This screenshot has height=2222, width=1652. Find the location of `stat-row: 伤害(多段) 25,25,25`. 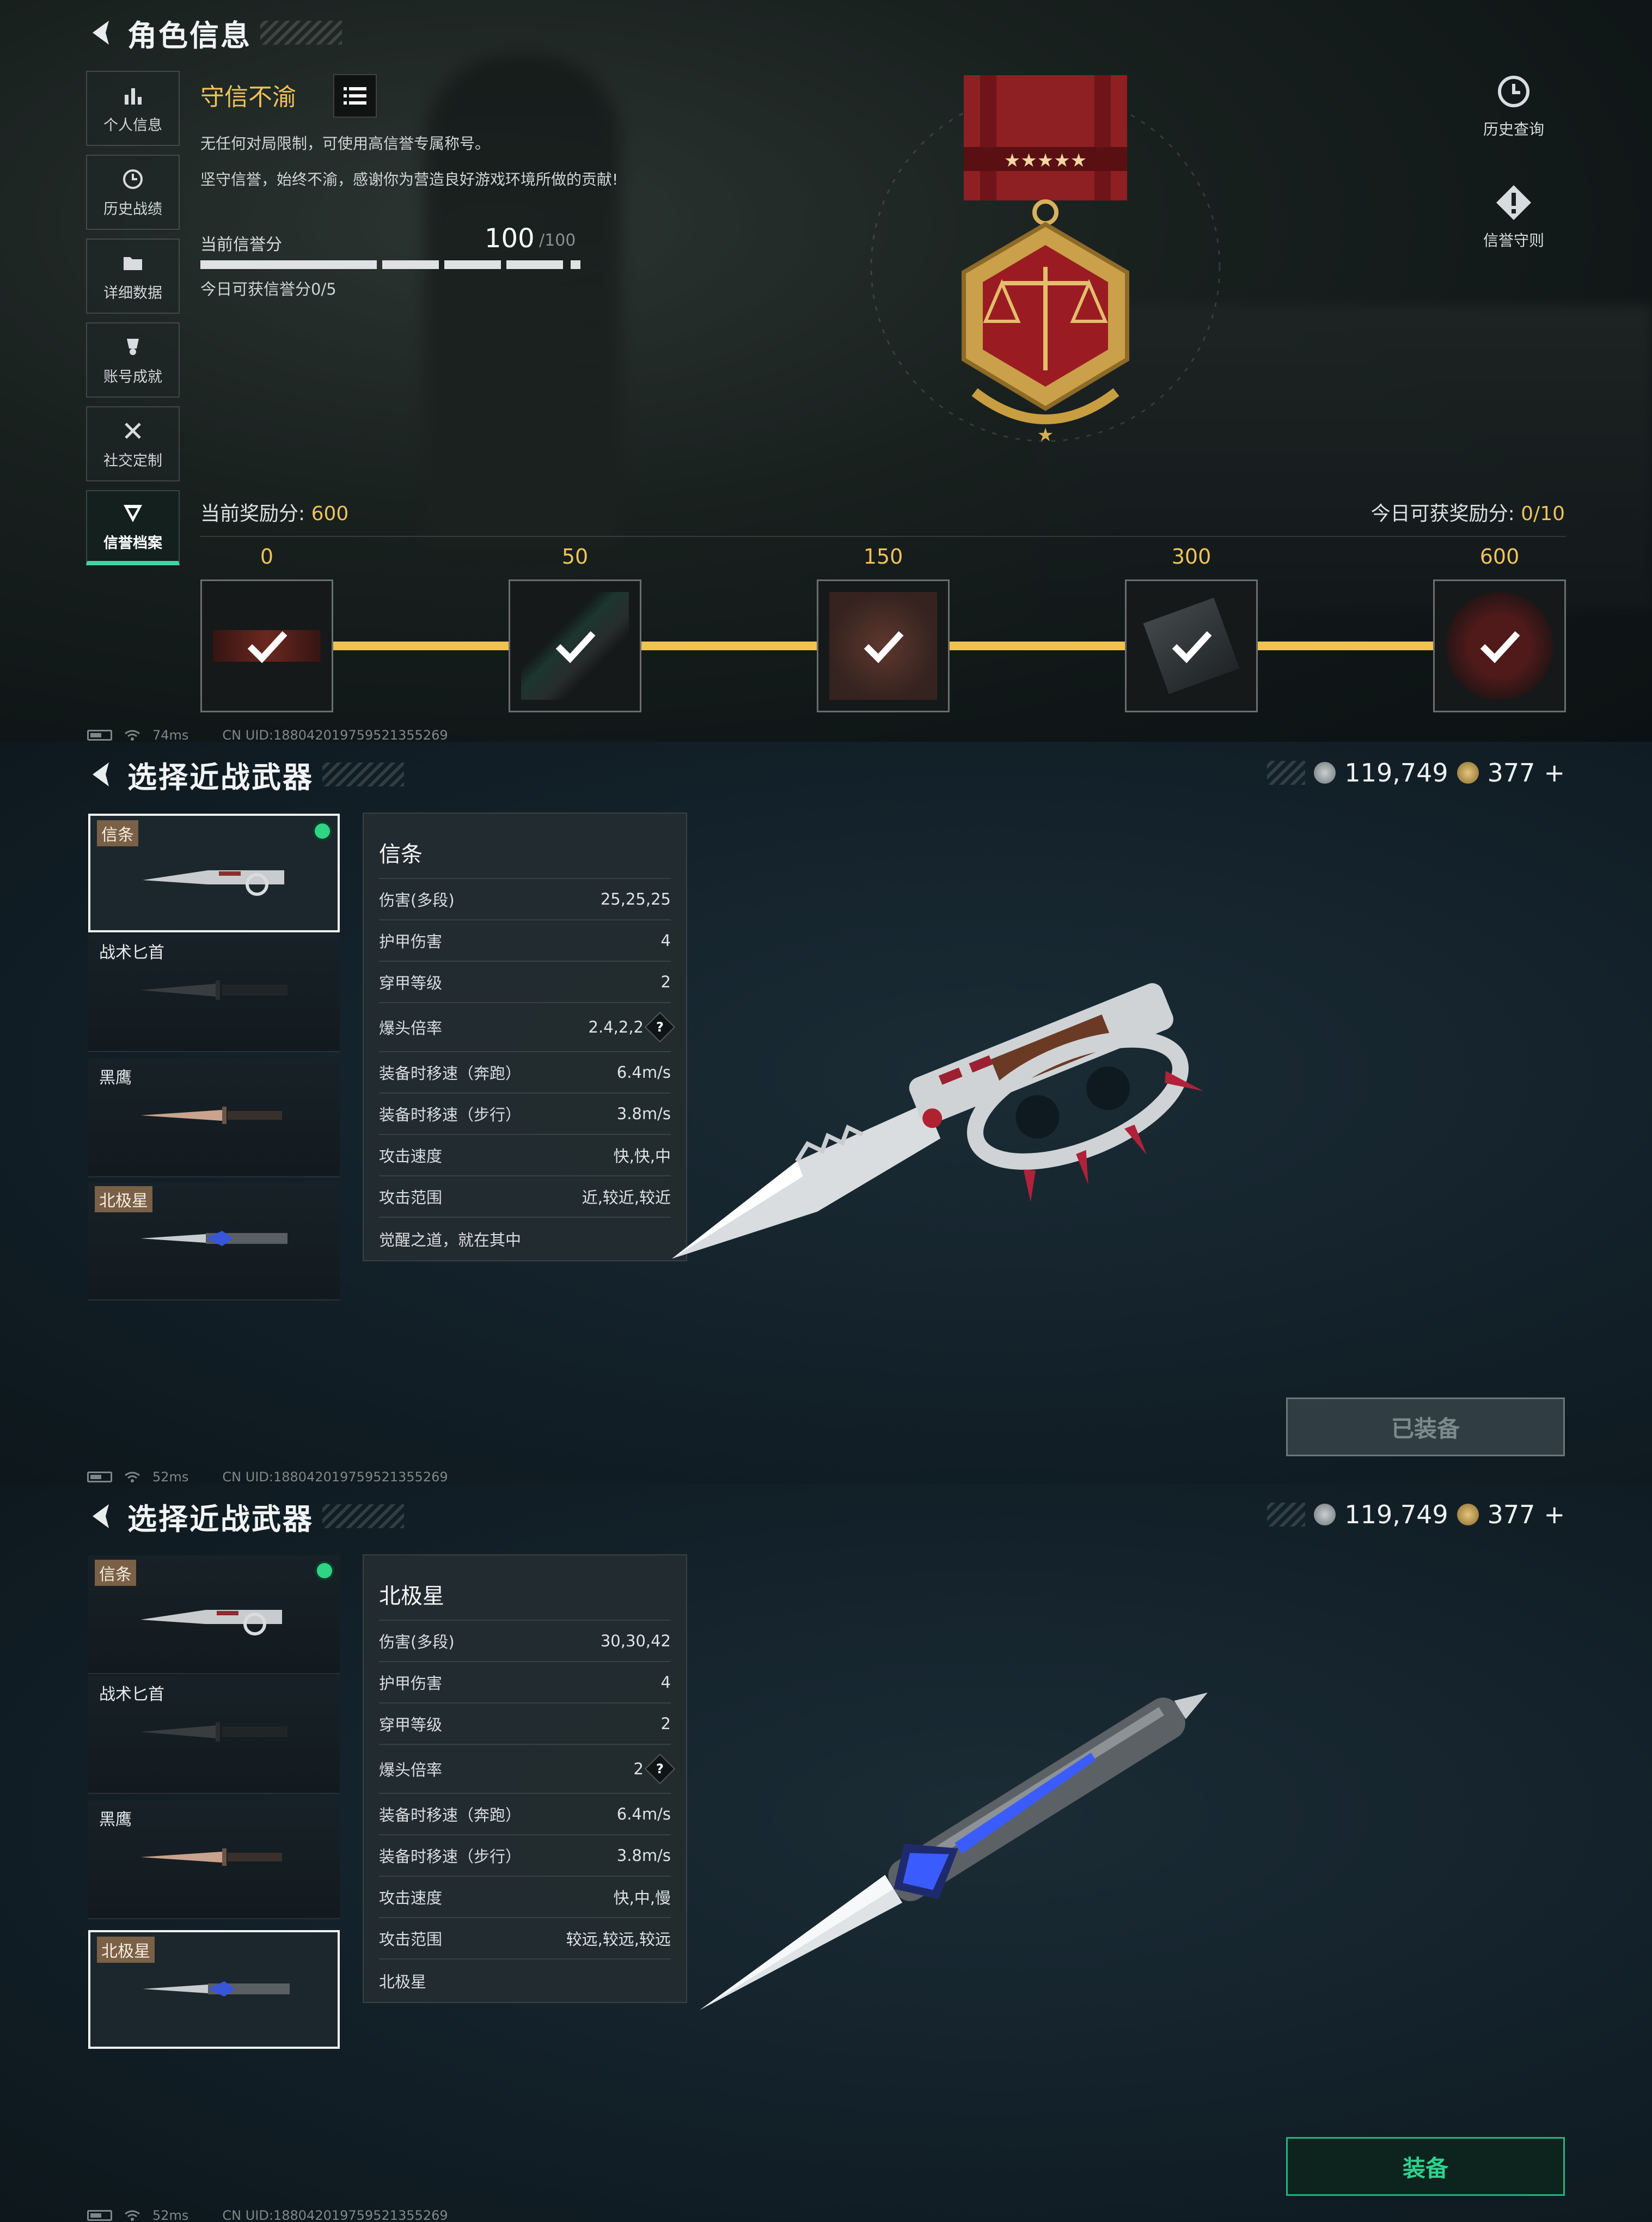

stat-row: 伤害(多段) 25,25,25 is located at coordinates (525, 898).